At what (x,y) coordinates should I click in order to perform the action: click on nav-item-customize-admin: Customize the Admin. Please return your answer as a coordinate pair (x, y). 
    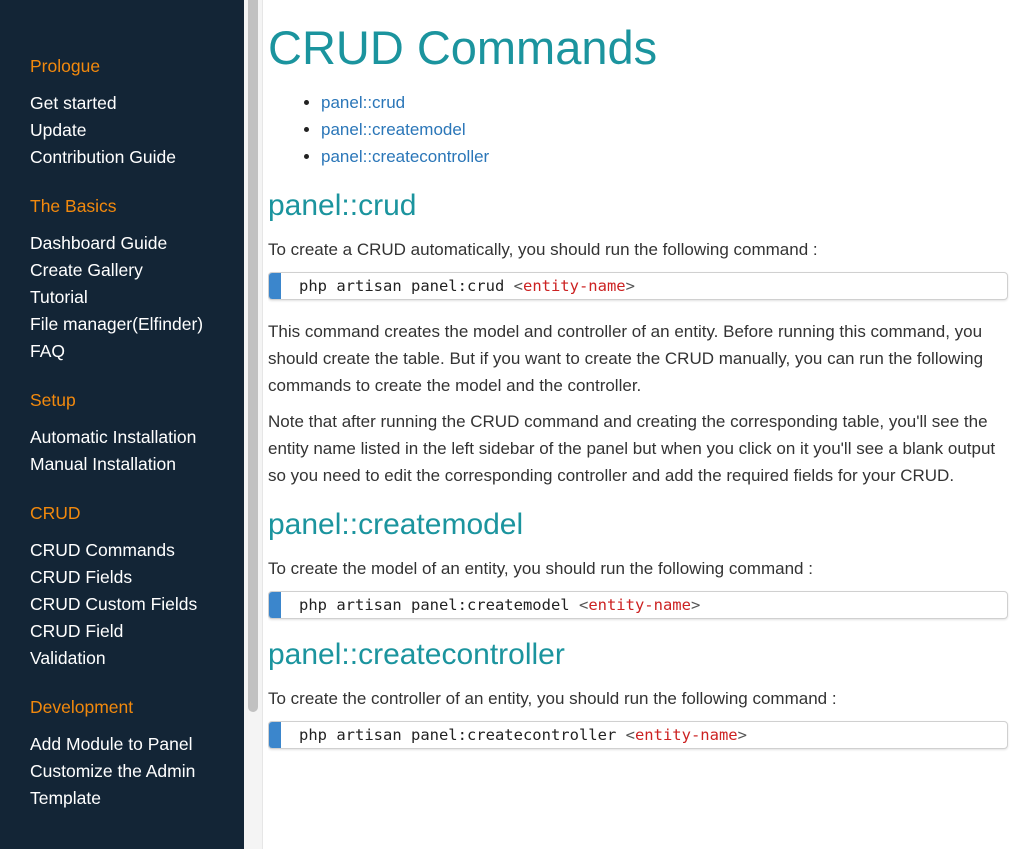
    Looking at the image, I should click on (137, 771).